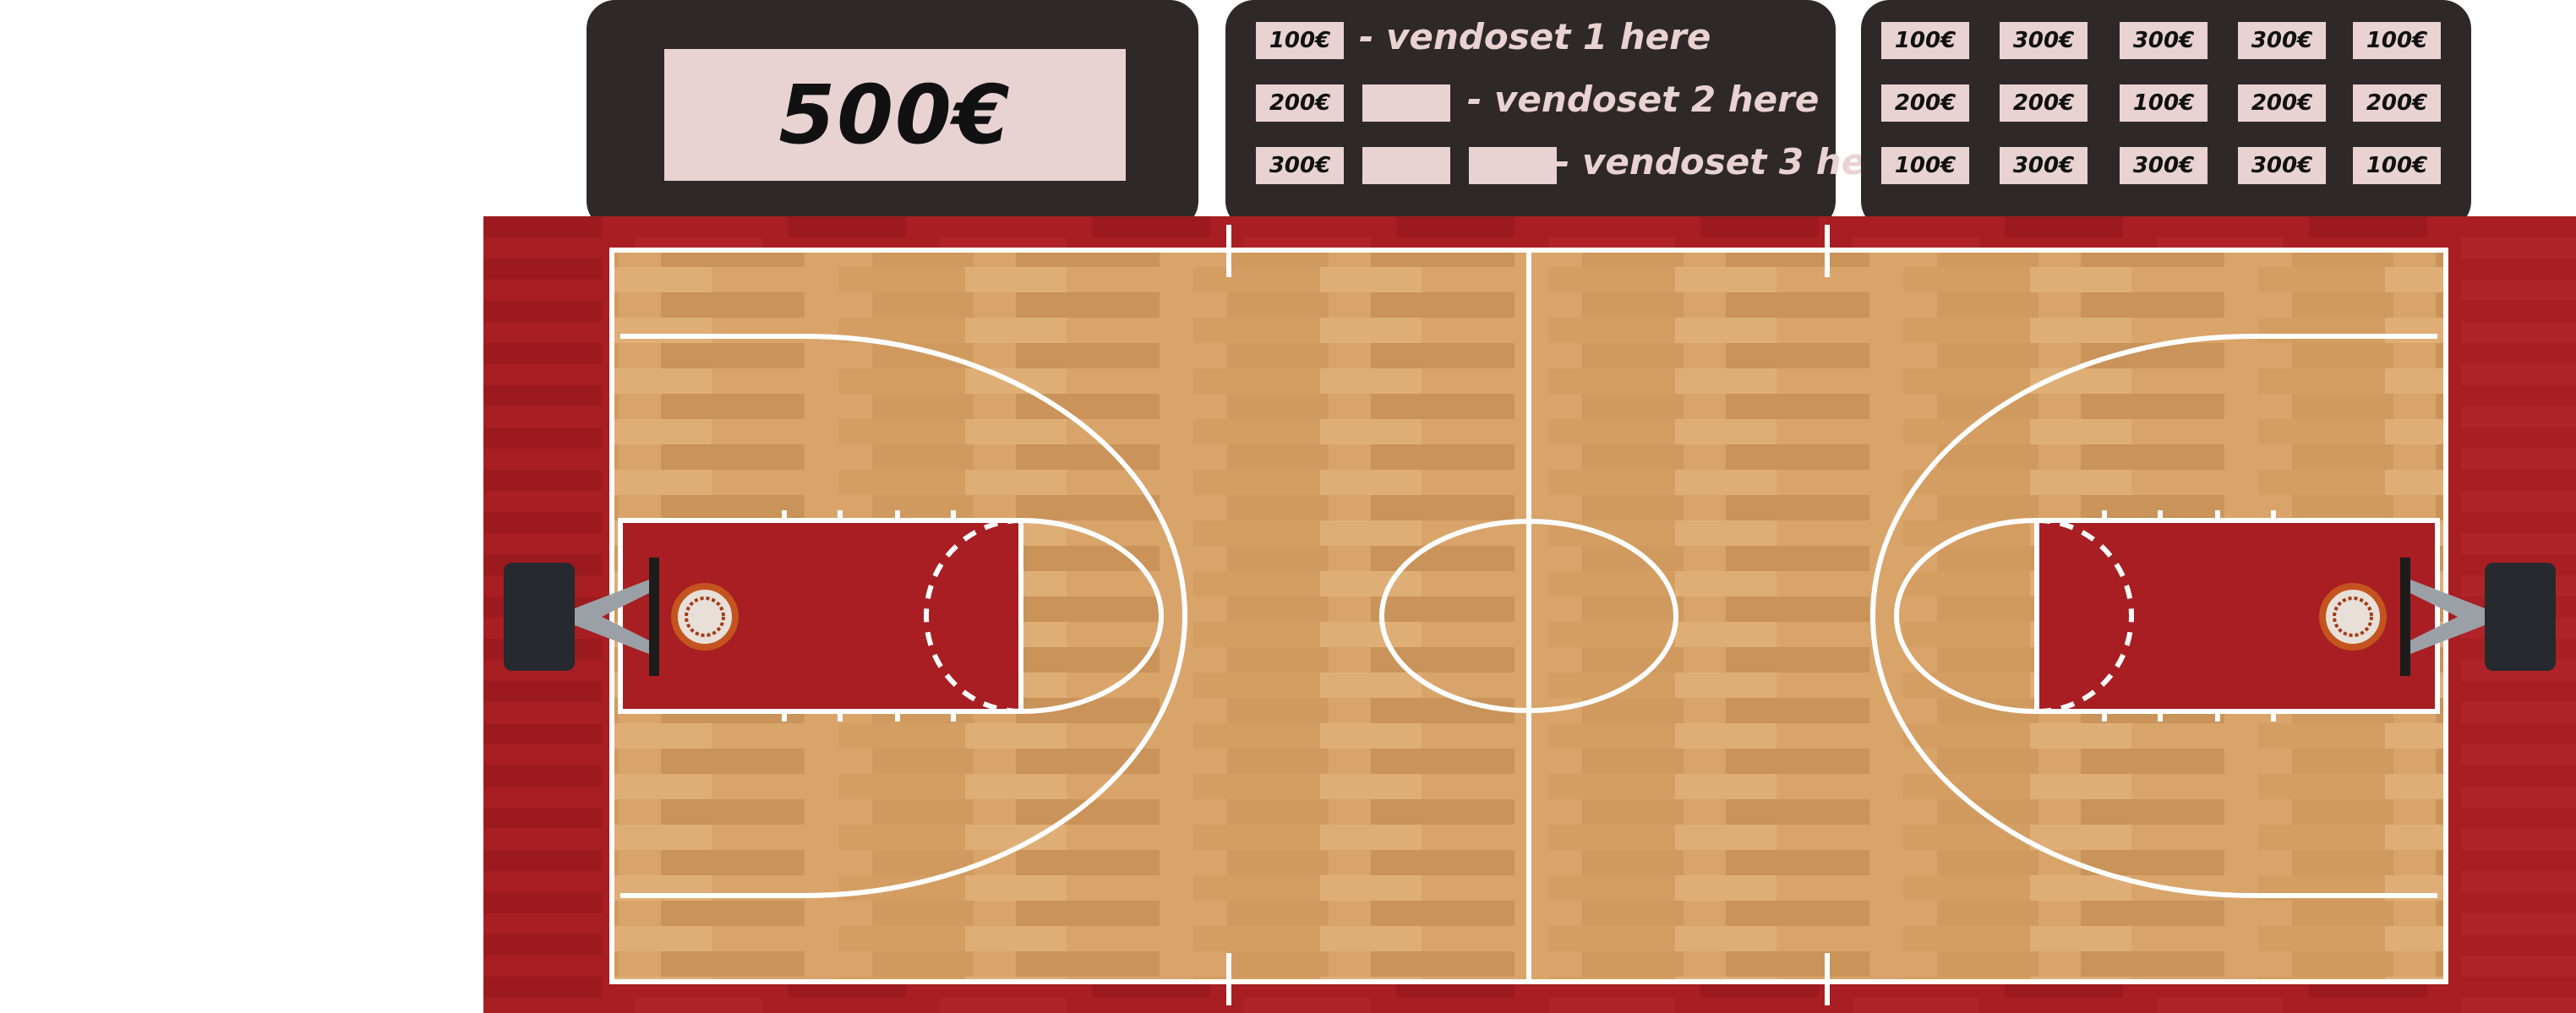  What do you see at coordinates (1300, 40) in the screenshot?
I see `ticket-chip-row1: 100€` at bounding box center [1300, 40].